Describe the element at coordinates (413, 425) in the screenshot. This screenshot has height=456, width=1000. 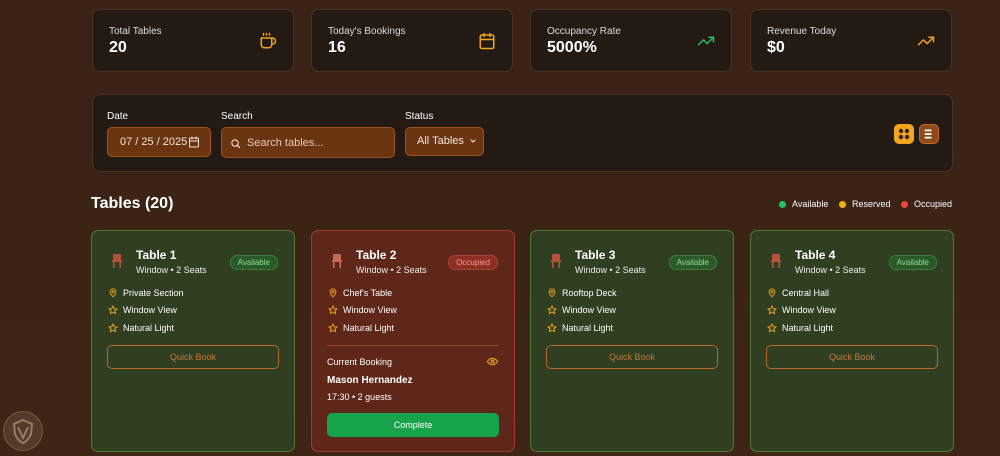
I see `complete-button: Complete` at that location.